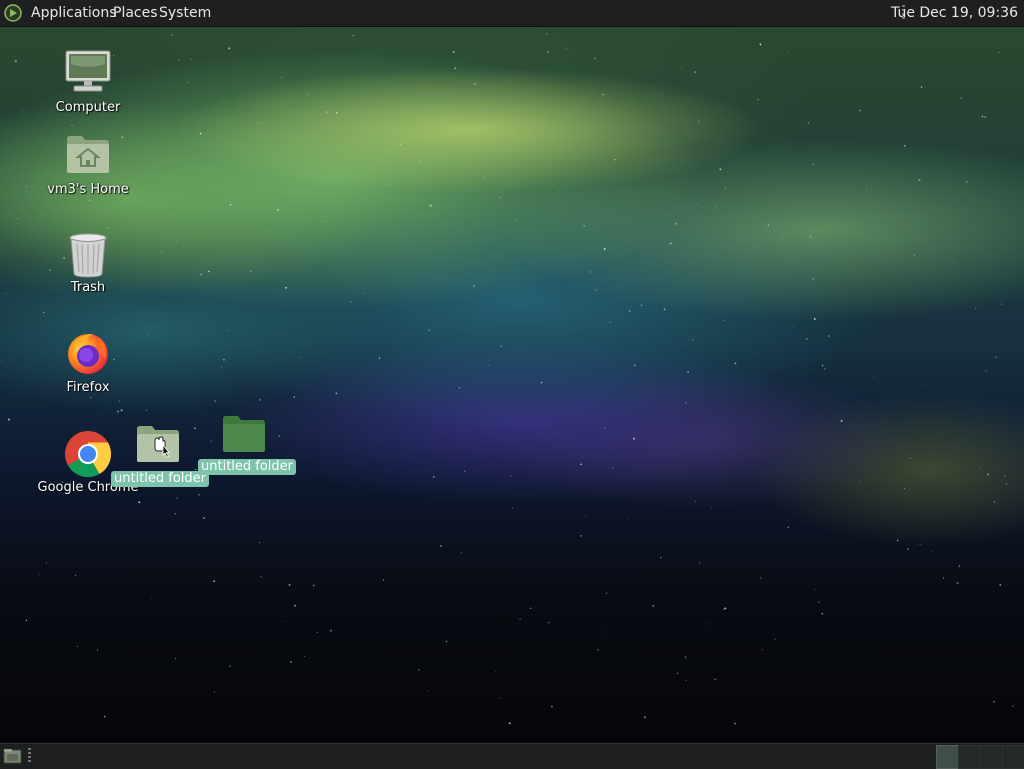  I want to click on mate-logo-icon, so click(13, 13).